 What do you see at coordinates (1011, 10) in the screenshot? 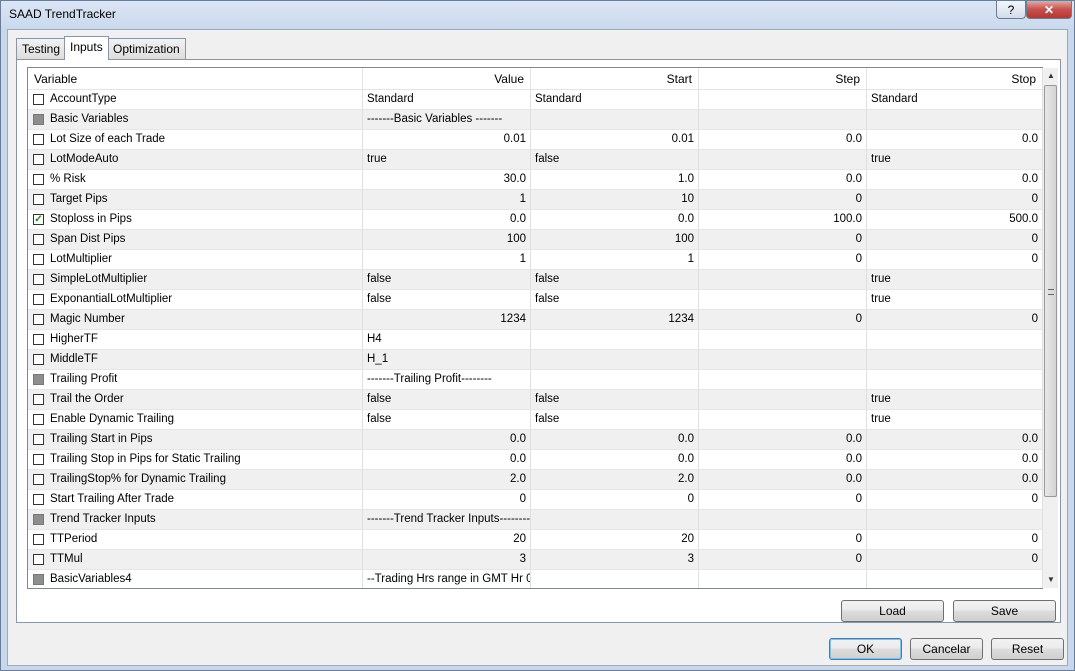
I see `help-button: ?` at bounding box center [1011, 10].